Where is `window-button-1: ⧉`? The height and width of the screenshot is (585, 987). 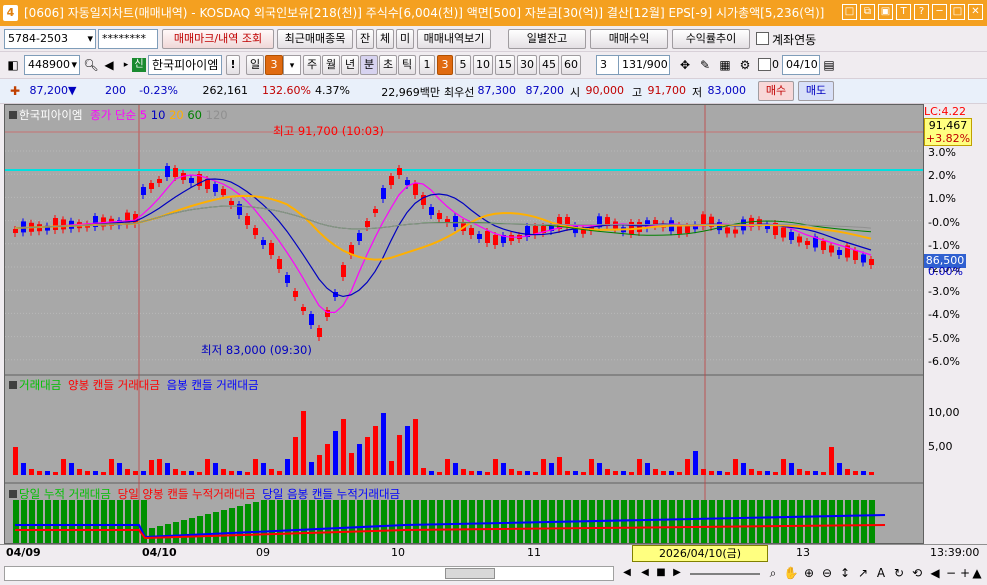 window-button-1: ⧉ is located at coordinates (867, 12).